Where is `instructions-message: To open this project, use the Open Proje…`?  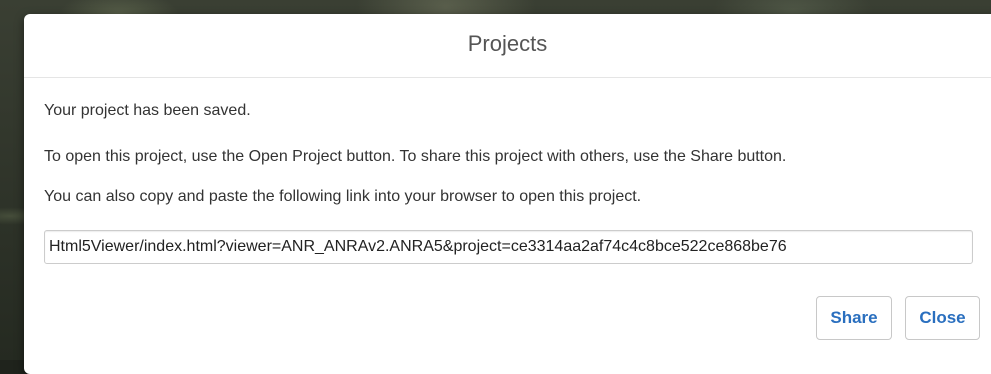 instructions-message: To open this project, use the Open Proje… is located at coordinates (415, 156).